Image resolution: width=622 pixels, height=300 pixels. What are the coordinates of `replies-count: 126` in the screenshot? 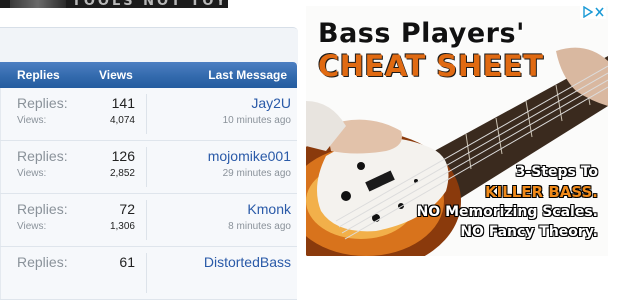 It's located at (123, 156).